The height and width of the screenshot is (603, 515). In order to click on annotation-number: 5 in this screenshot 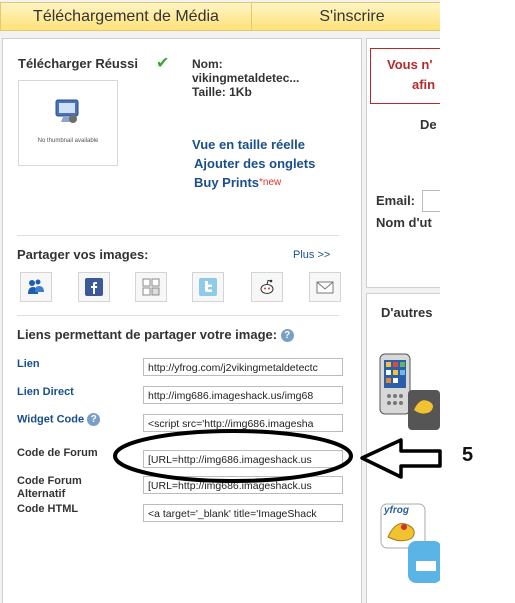, I will do `click(468, 455)`.